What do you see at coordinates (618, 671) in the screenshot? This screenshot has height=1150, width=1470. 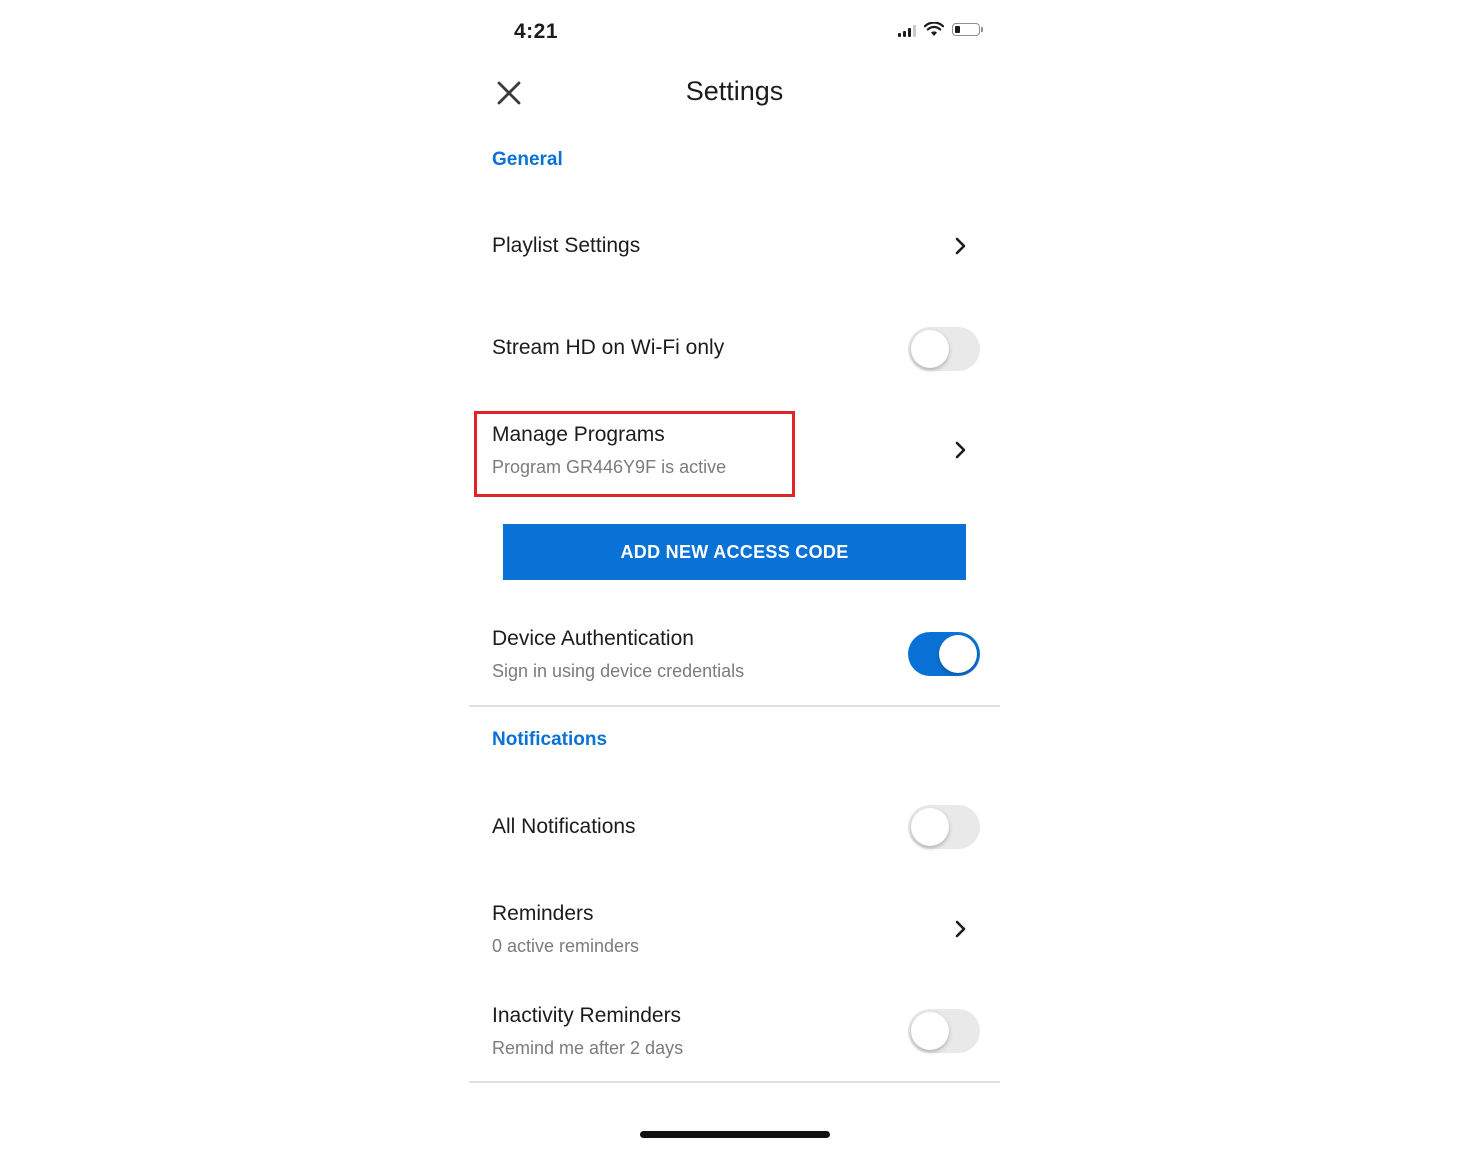 I see `device-authentication-subtitle: Sign in using device credentials` at bounding box center [618, 671].